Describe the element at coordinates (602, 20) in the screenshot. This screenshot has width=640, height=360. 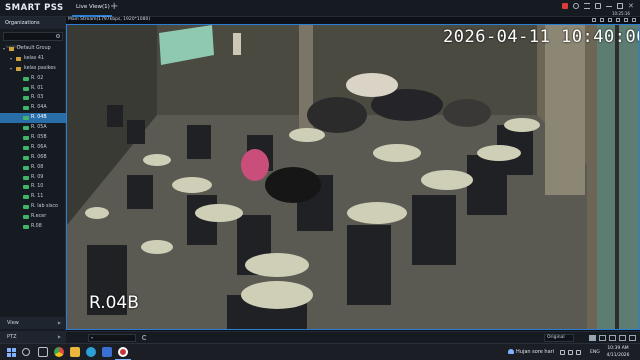
I see `record-icon` at that location.